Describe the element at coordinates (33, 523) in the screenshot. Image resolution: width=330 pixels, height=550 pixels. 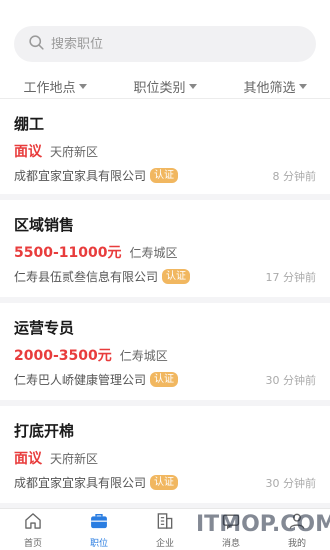
I see `home-icon` at that location.